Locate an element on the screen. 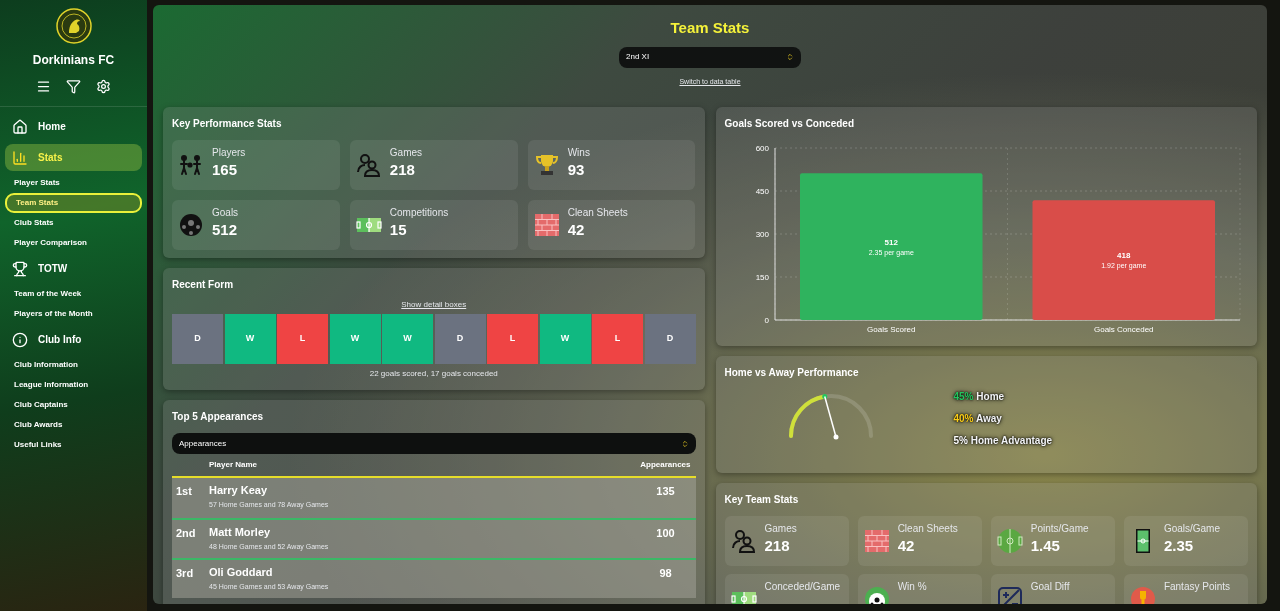  stat-value: 2.35 is located at coordinates (1179, 546).